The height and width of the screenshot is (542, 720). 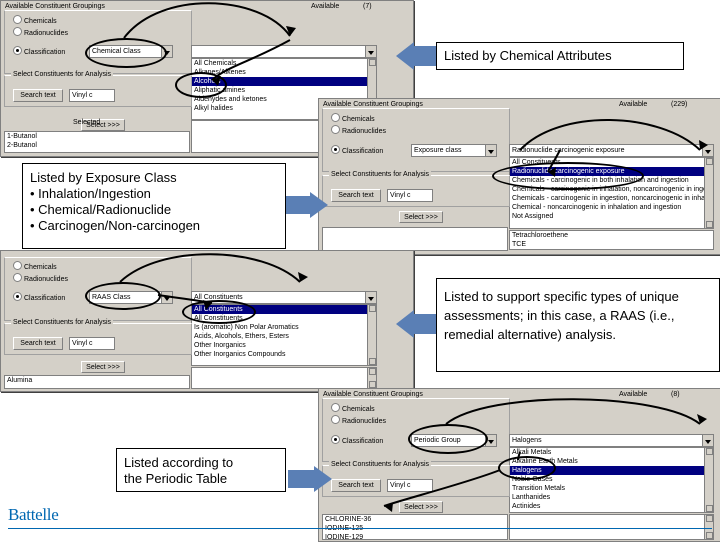 What do you see at coordinates (310, 479) in the screenshot?
I see `blue-arrow-periodic` at bounding box center [310, 479].